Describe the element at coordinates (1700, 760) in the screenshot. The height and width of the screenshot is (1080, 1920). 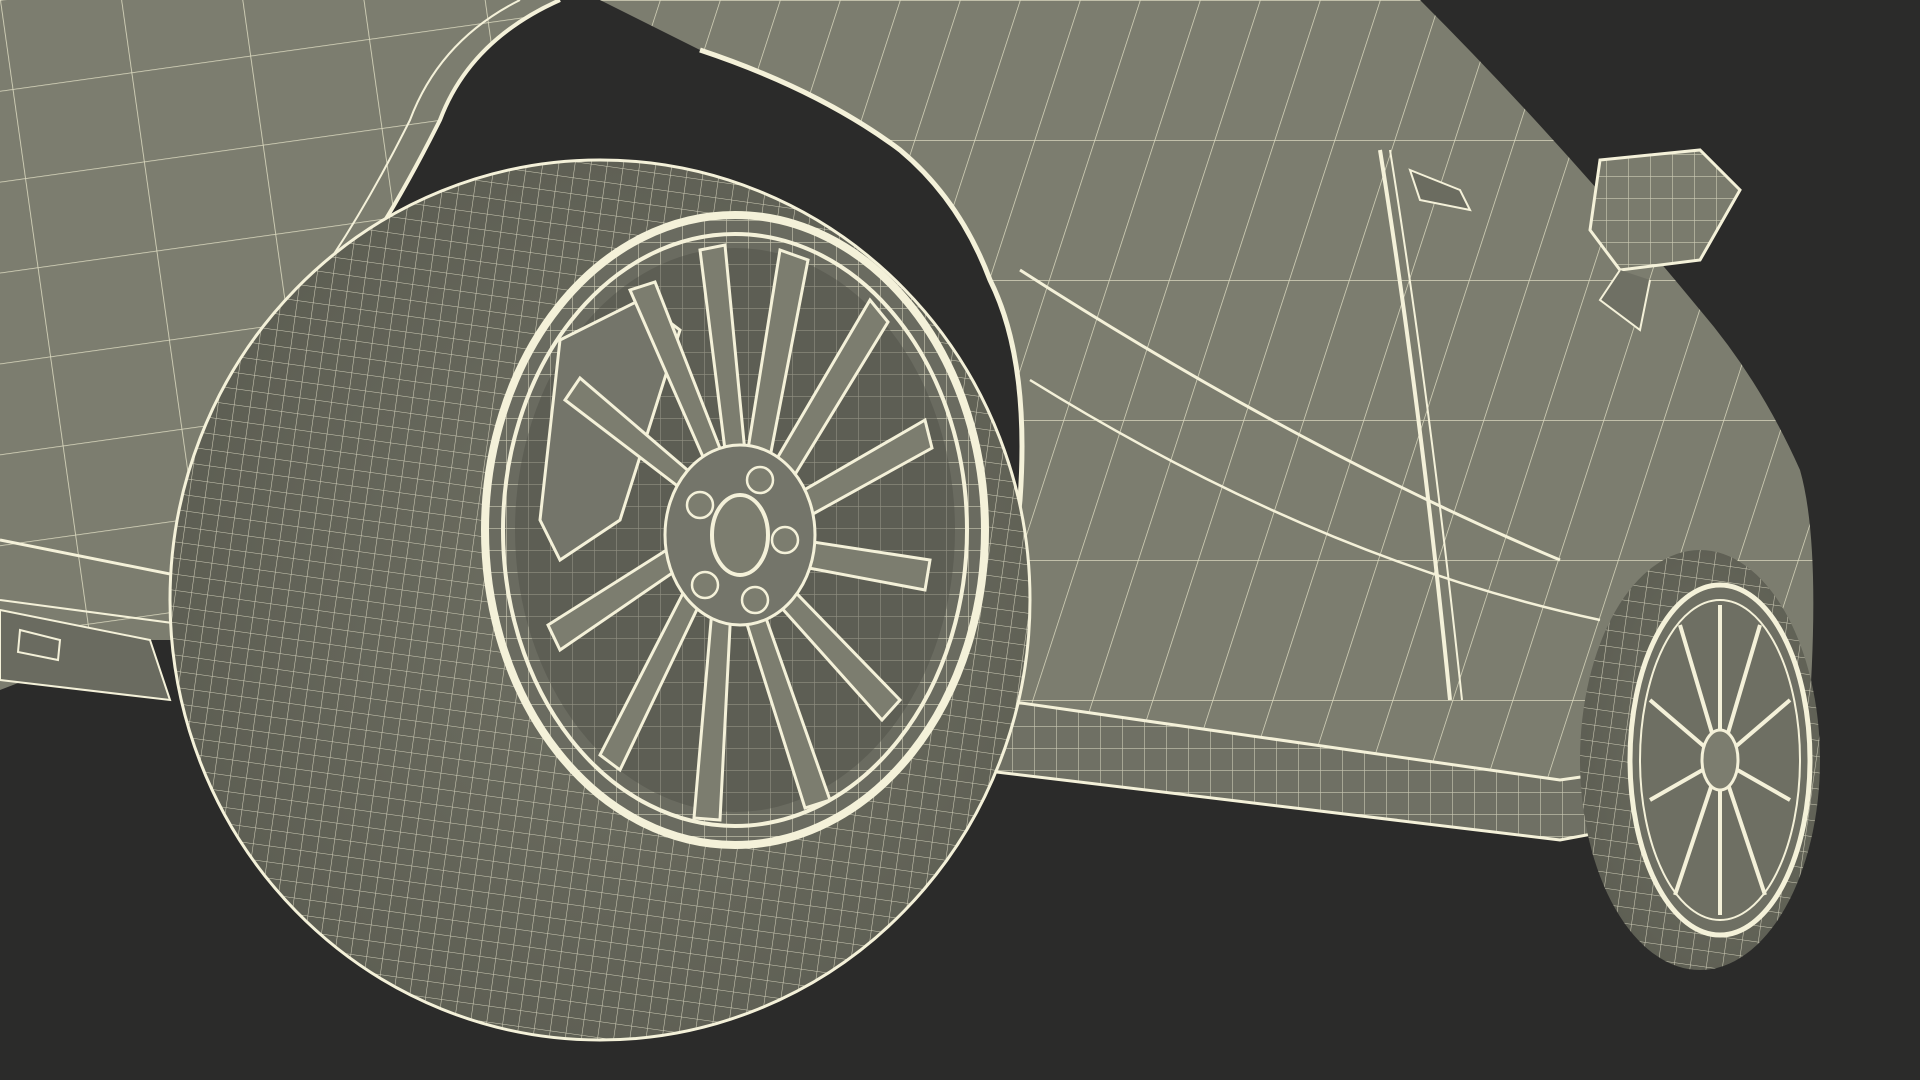
I see `front-wheel` at that location.